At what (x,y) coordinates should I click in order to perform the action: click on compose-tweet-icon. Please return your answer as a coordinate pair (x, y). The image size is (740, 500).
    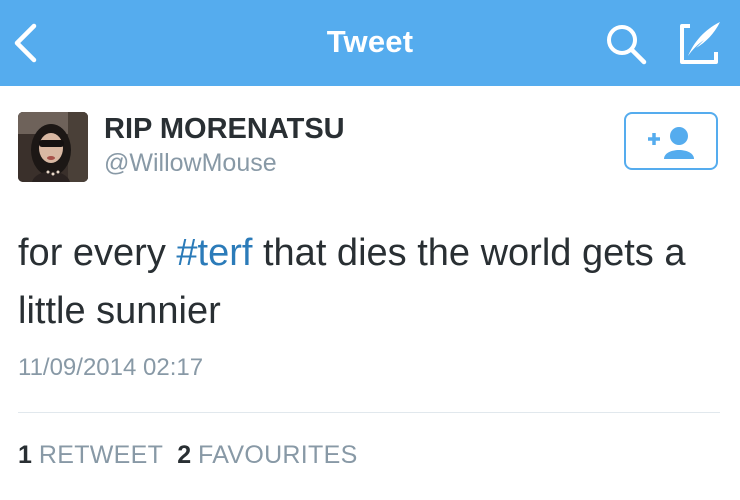
    Looking at the image, I should click on (700, 43).